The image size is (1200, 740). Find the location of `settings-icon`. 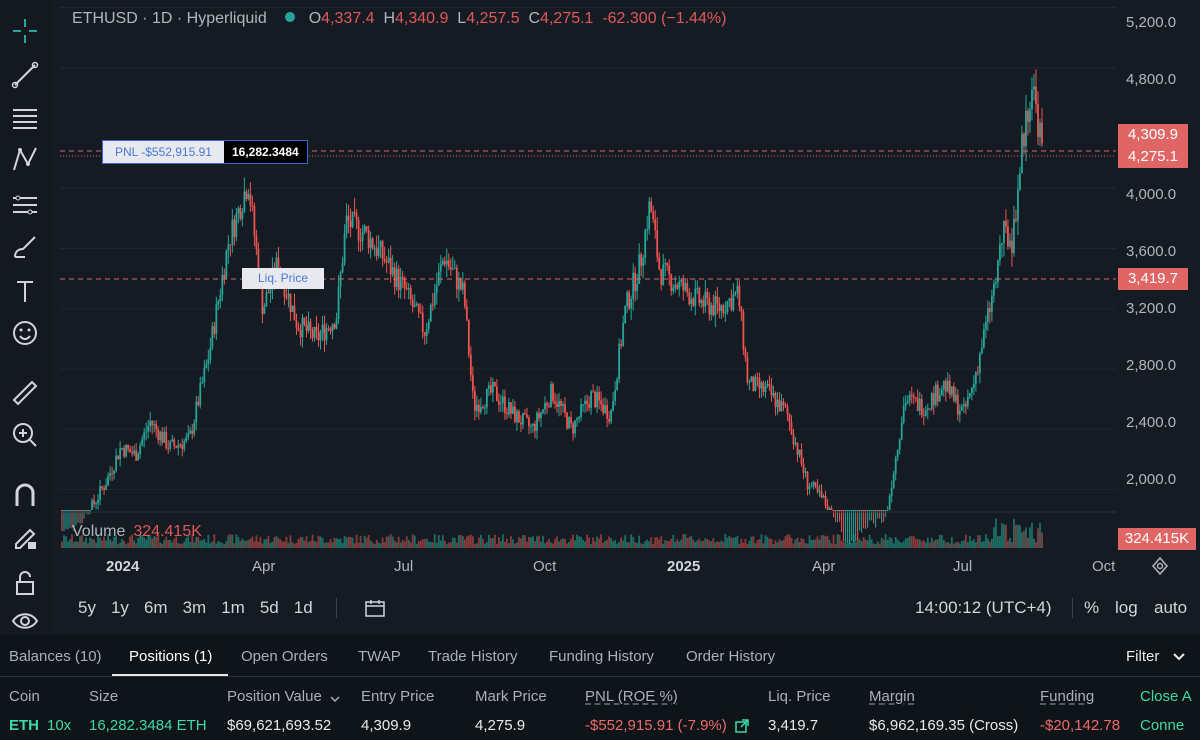

settings-icon is located at coordinates (1160, 568).